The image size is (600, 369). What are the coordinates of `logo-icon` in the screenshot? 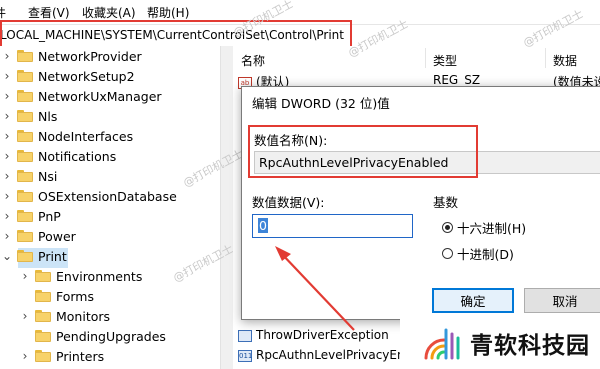 It's located at (442, 344).